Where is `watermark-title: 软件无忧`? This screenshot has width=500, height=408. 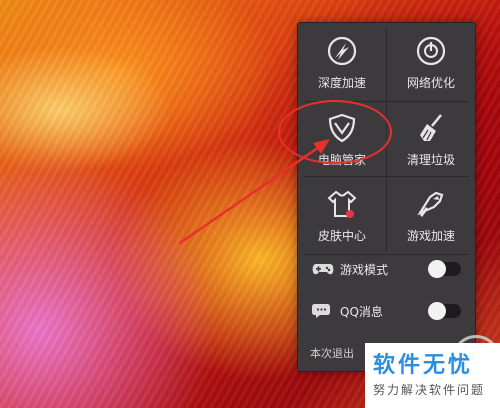 watermark-title: 软件无忧 is located at coordinates (423, 365).